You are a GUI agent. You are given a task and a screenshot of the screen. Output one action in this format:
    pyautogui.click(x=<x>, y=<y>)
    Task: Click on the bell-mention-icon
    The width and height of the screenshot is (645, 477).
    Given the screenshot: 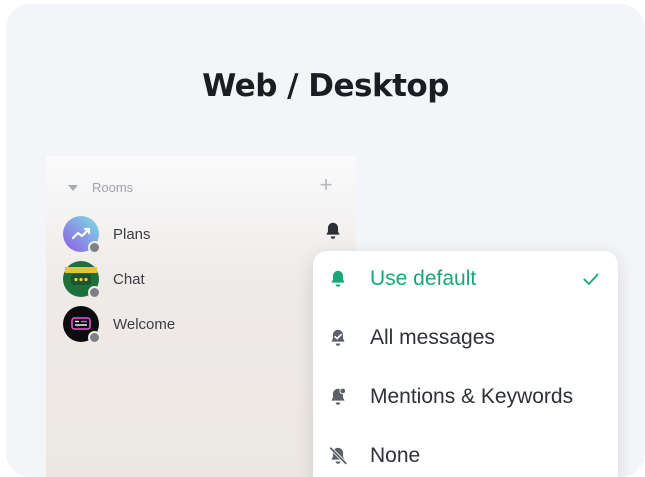 What is the action you would take?
    pyautogui.click(x=339, y=396)
    